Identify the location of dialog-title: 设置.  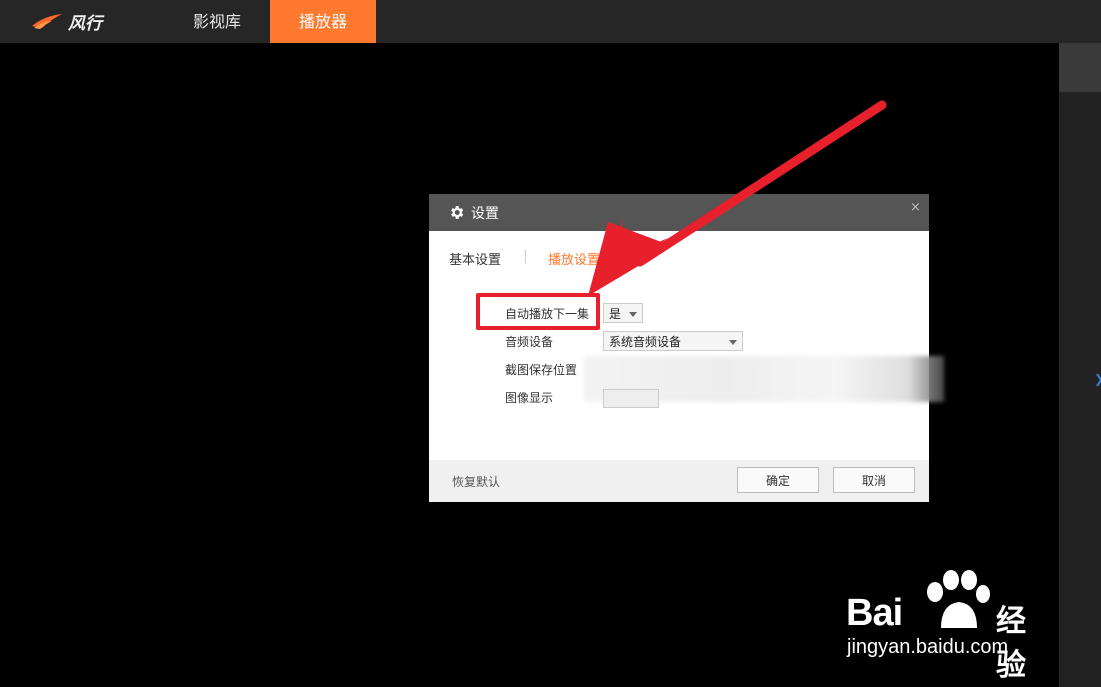
(485, 214).